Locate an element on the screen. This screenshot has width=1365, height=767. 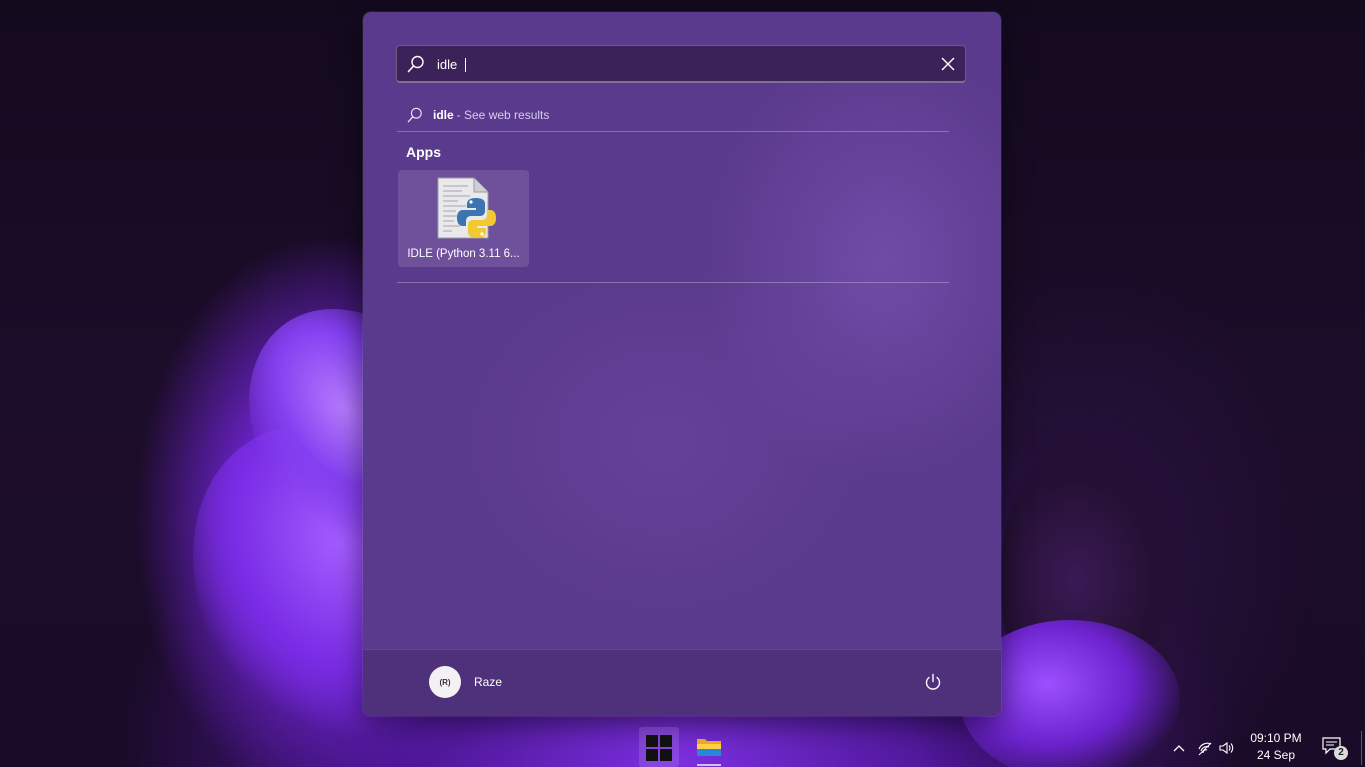
file-explorer-icon is located at coordinates (709, 747).